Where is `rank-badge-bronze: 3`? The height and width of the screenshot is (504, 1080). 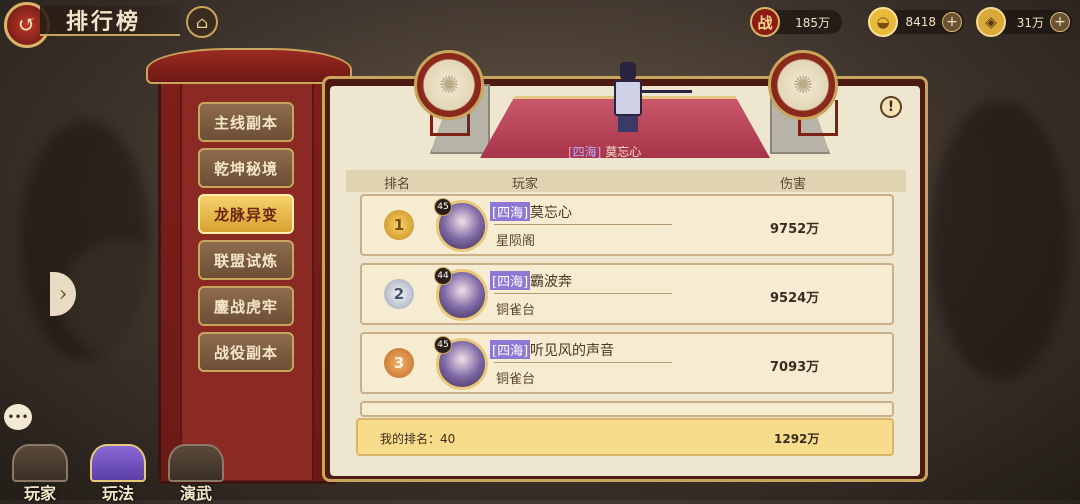 rank-badge-bronze: 3 is located at coordinates (399, 363).